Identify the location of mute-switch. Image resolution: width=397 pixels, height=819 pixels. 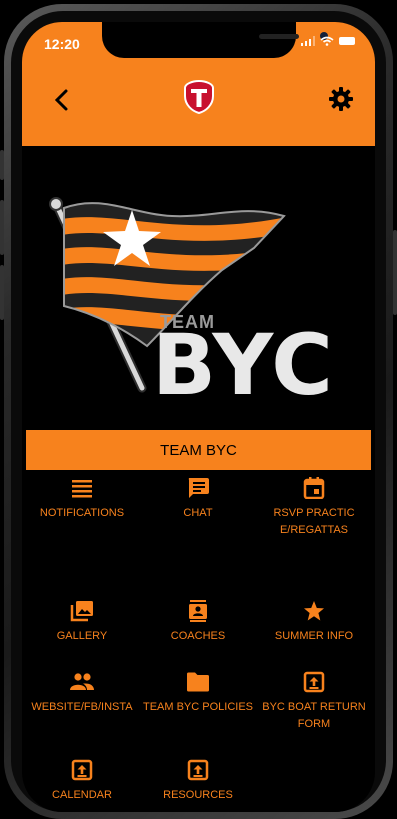
(2, 165).